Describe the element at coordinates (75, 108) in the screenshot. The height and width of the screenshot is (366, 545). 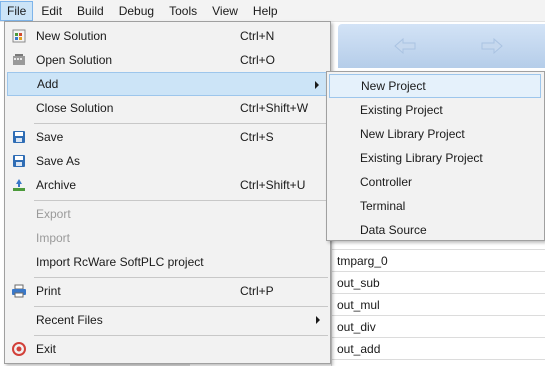
I see `menu-item-label: Close Solution` at that location.